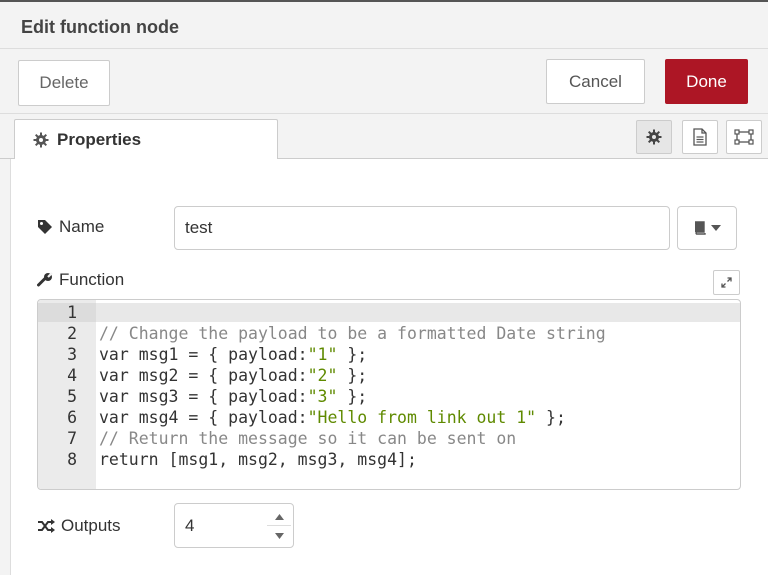 The height and width of the screenshot is (575, 768). I want to click on description-icon, so click(700, 137).